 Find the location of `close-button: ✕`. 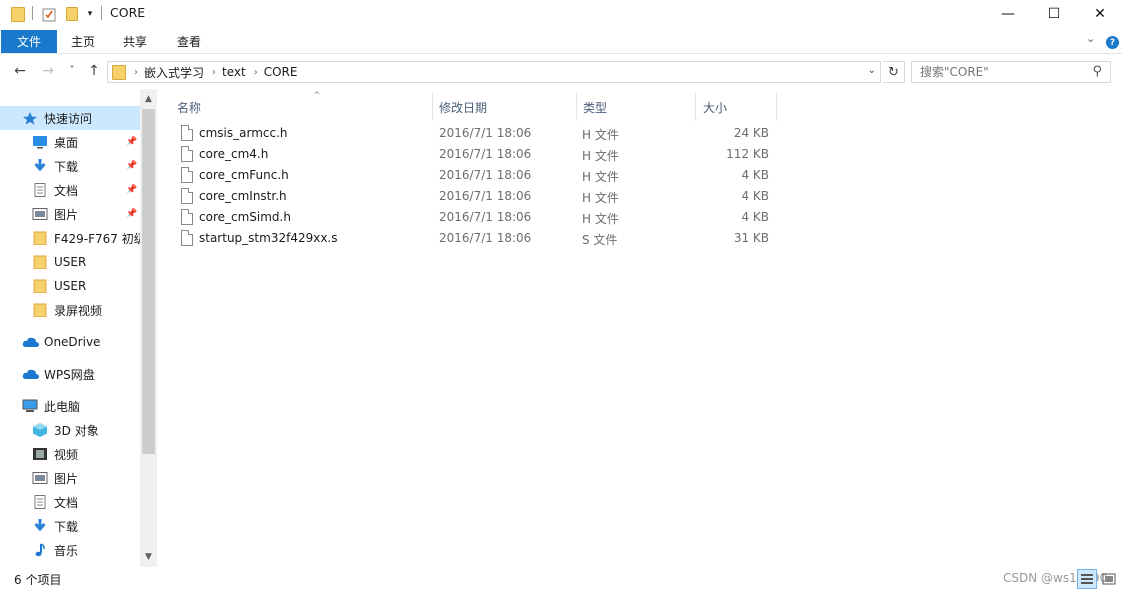

close-button: ✕ is located at coordinates (1099, 14).